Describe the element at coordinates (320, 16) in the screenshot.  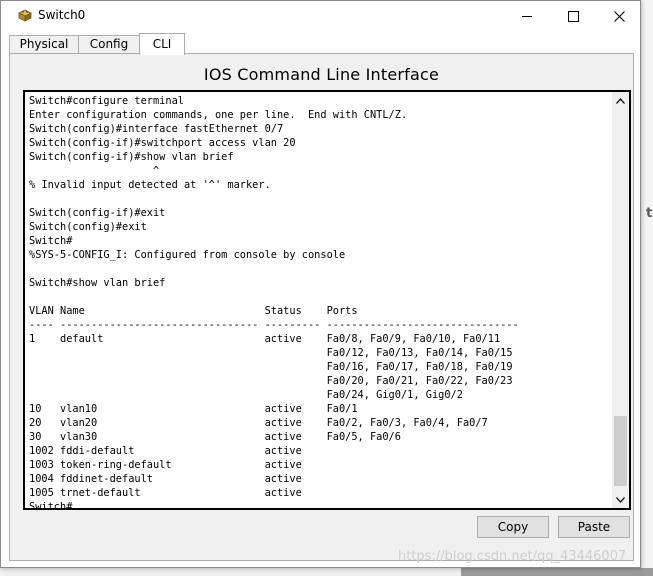
I see `title-bar: Switch0` at that location.